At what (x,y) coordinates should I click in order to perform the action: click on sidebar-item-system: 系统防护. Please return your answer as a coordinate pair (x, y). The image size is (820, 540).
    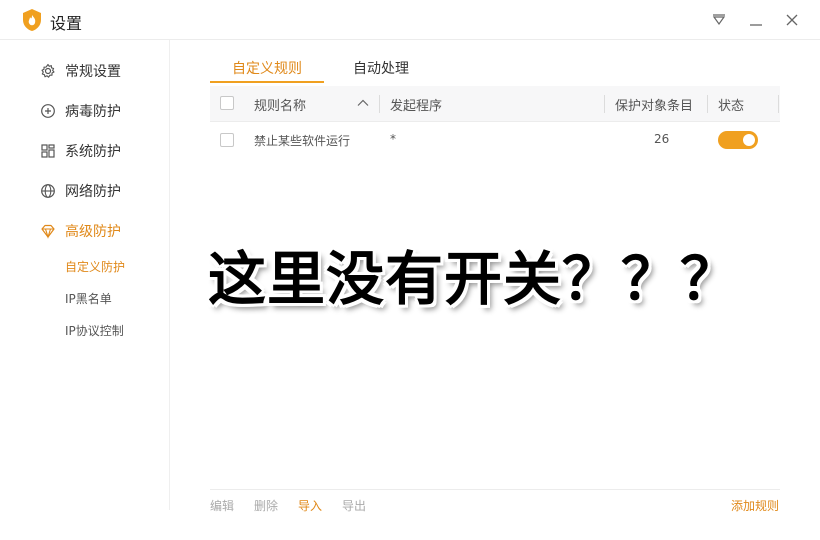
    Looking at the image, I should click on (80, 151).